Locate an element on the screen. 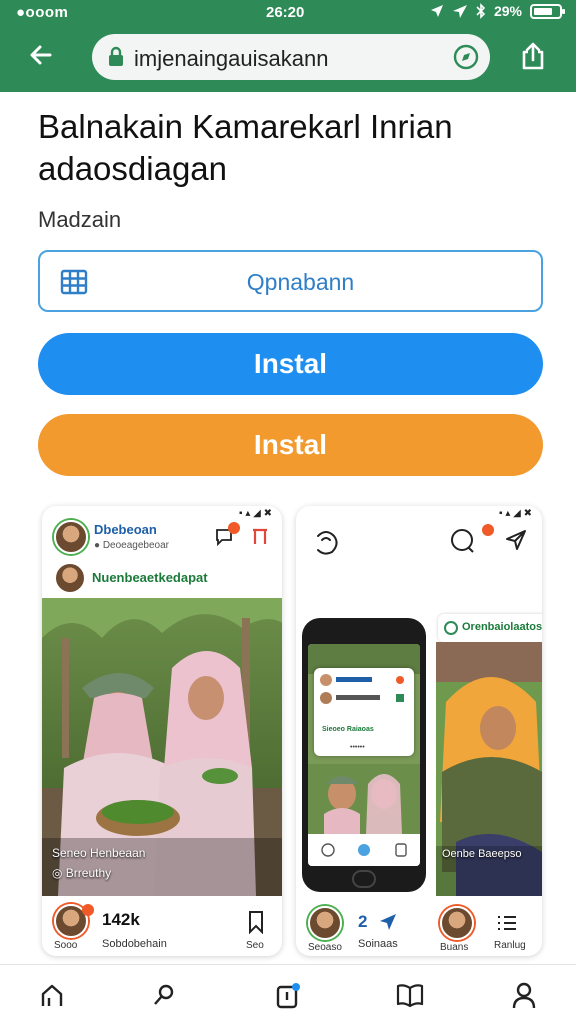 Image resolution: width=576 pixels, height=1024 pixels. notification-icon is located at coordinates (288, 996).